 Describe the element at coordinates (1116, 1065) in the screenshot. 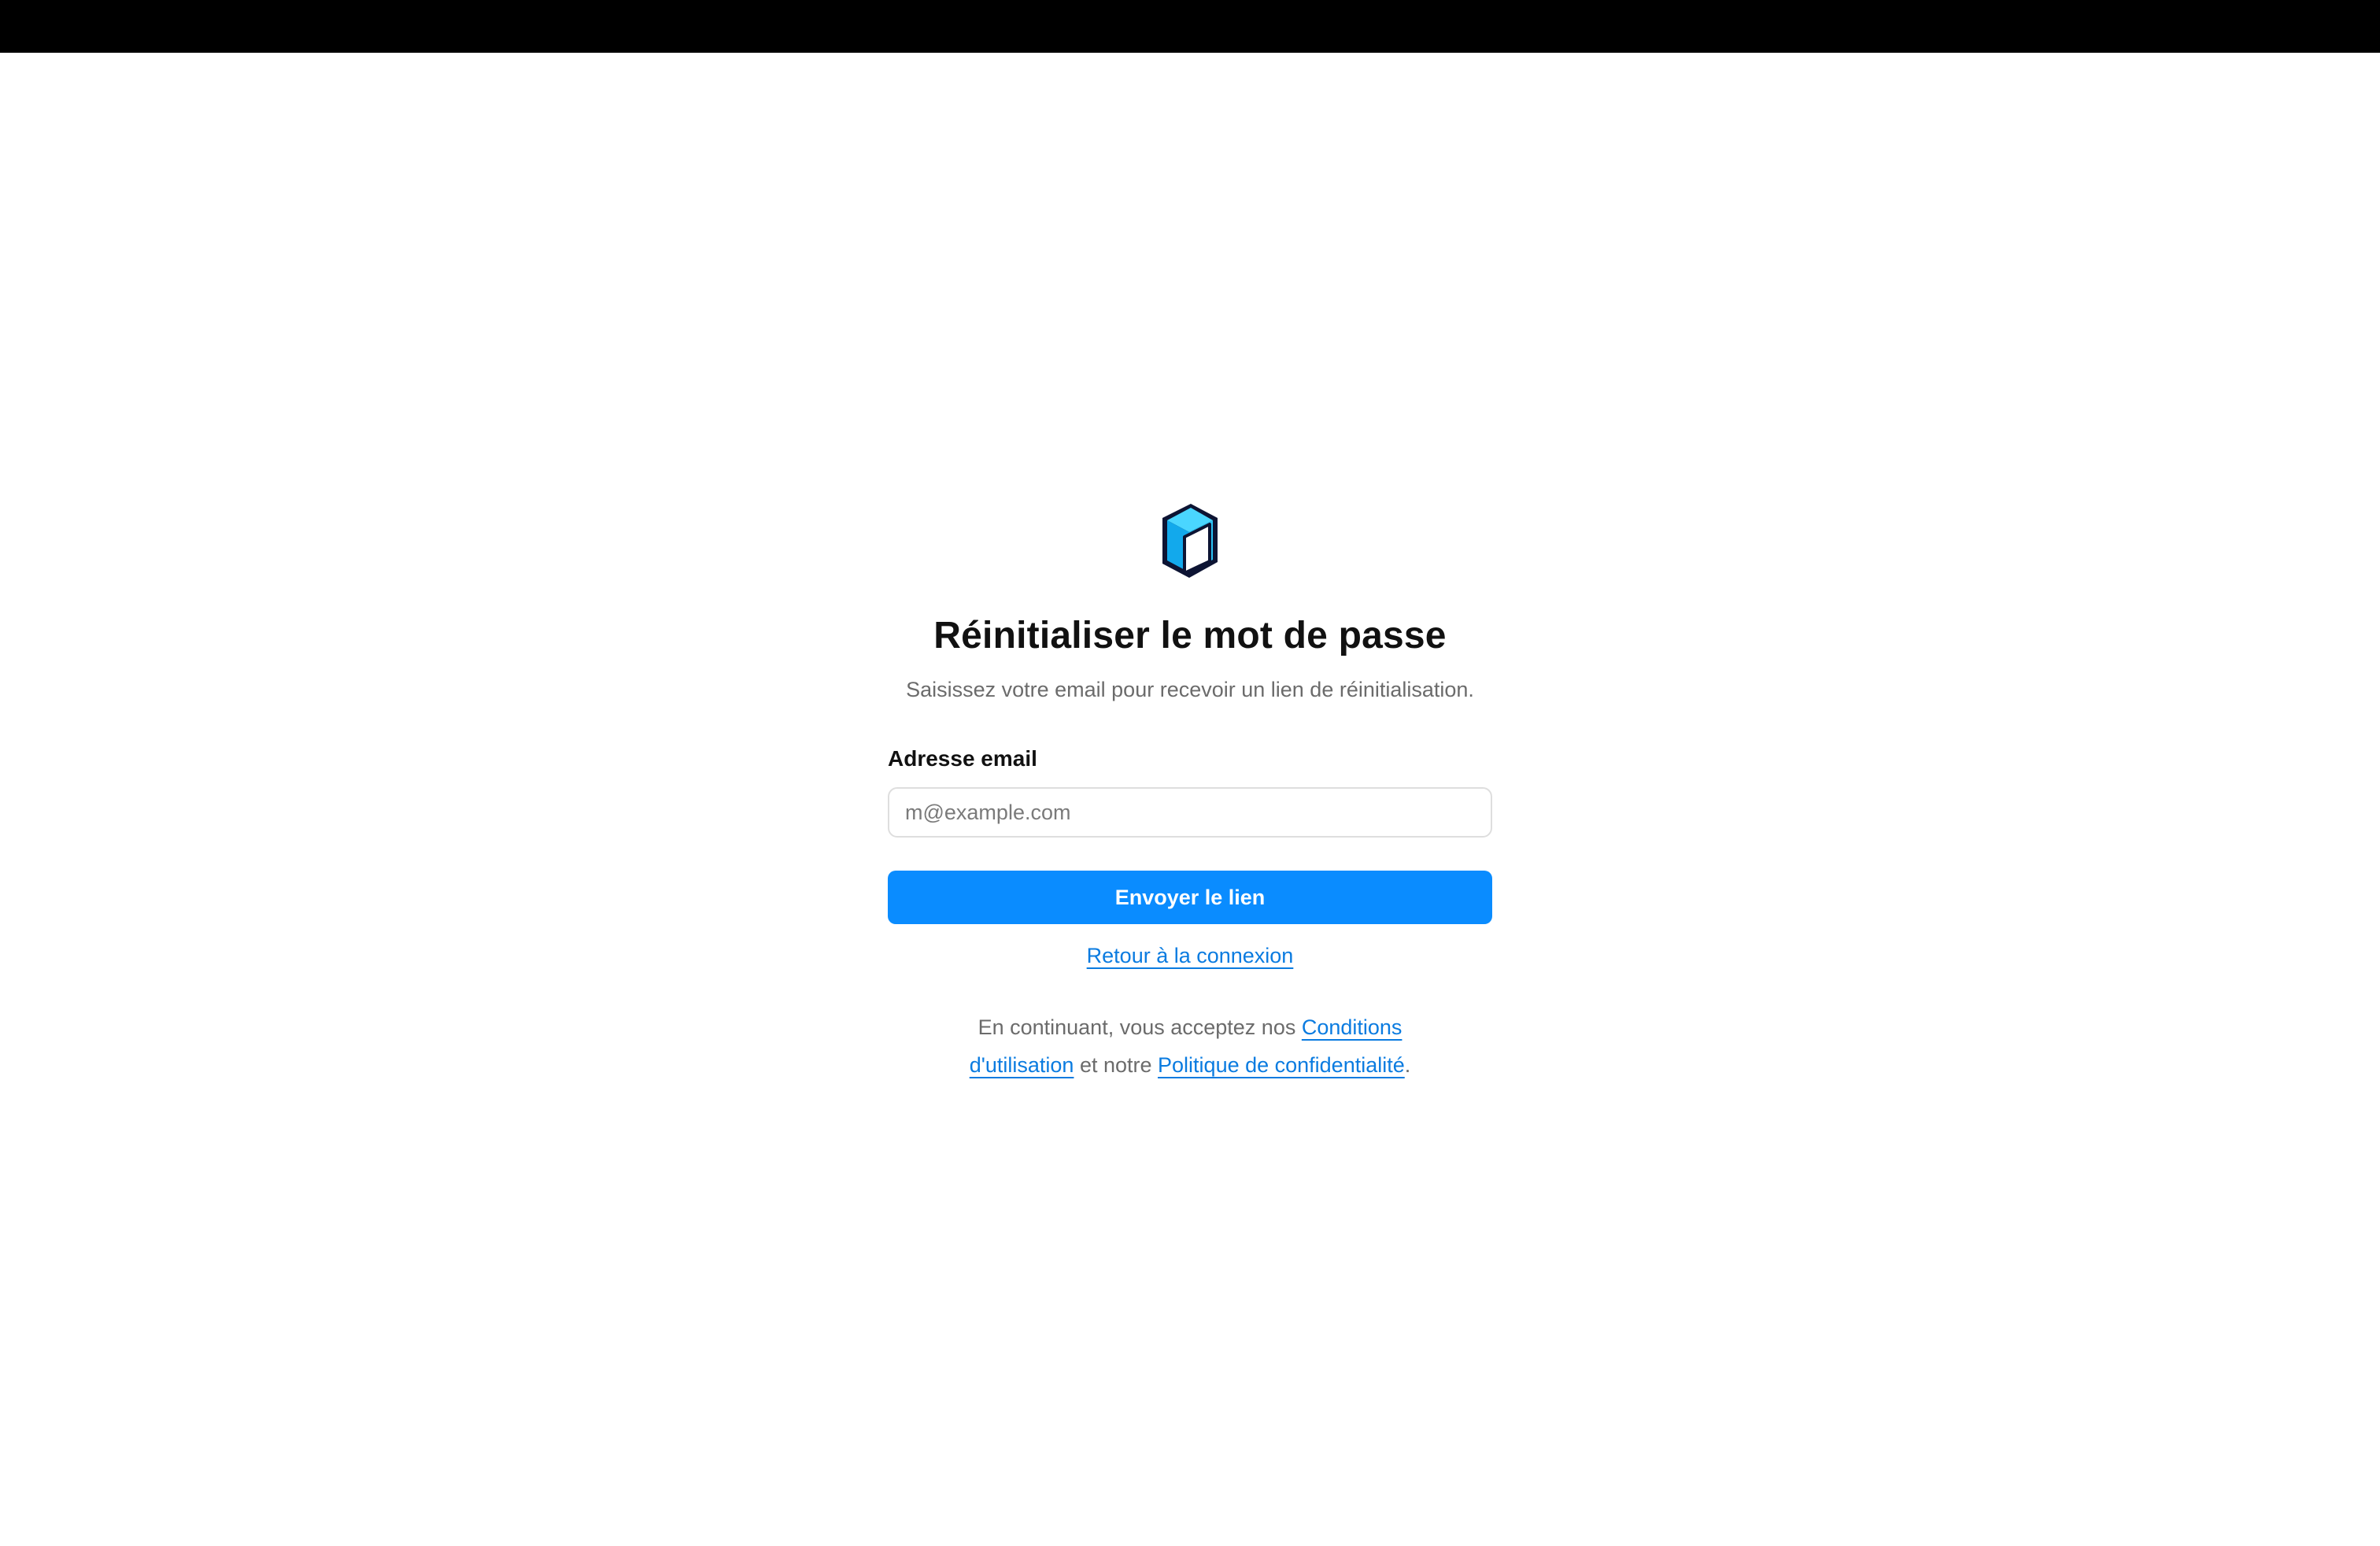

I see `legal-middle: et notre` at that location.